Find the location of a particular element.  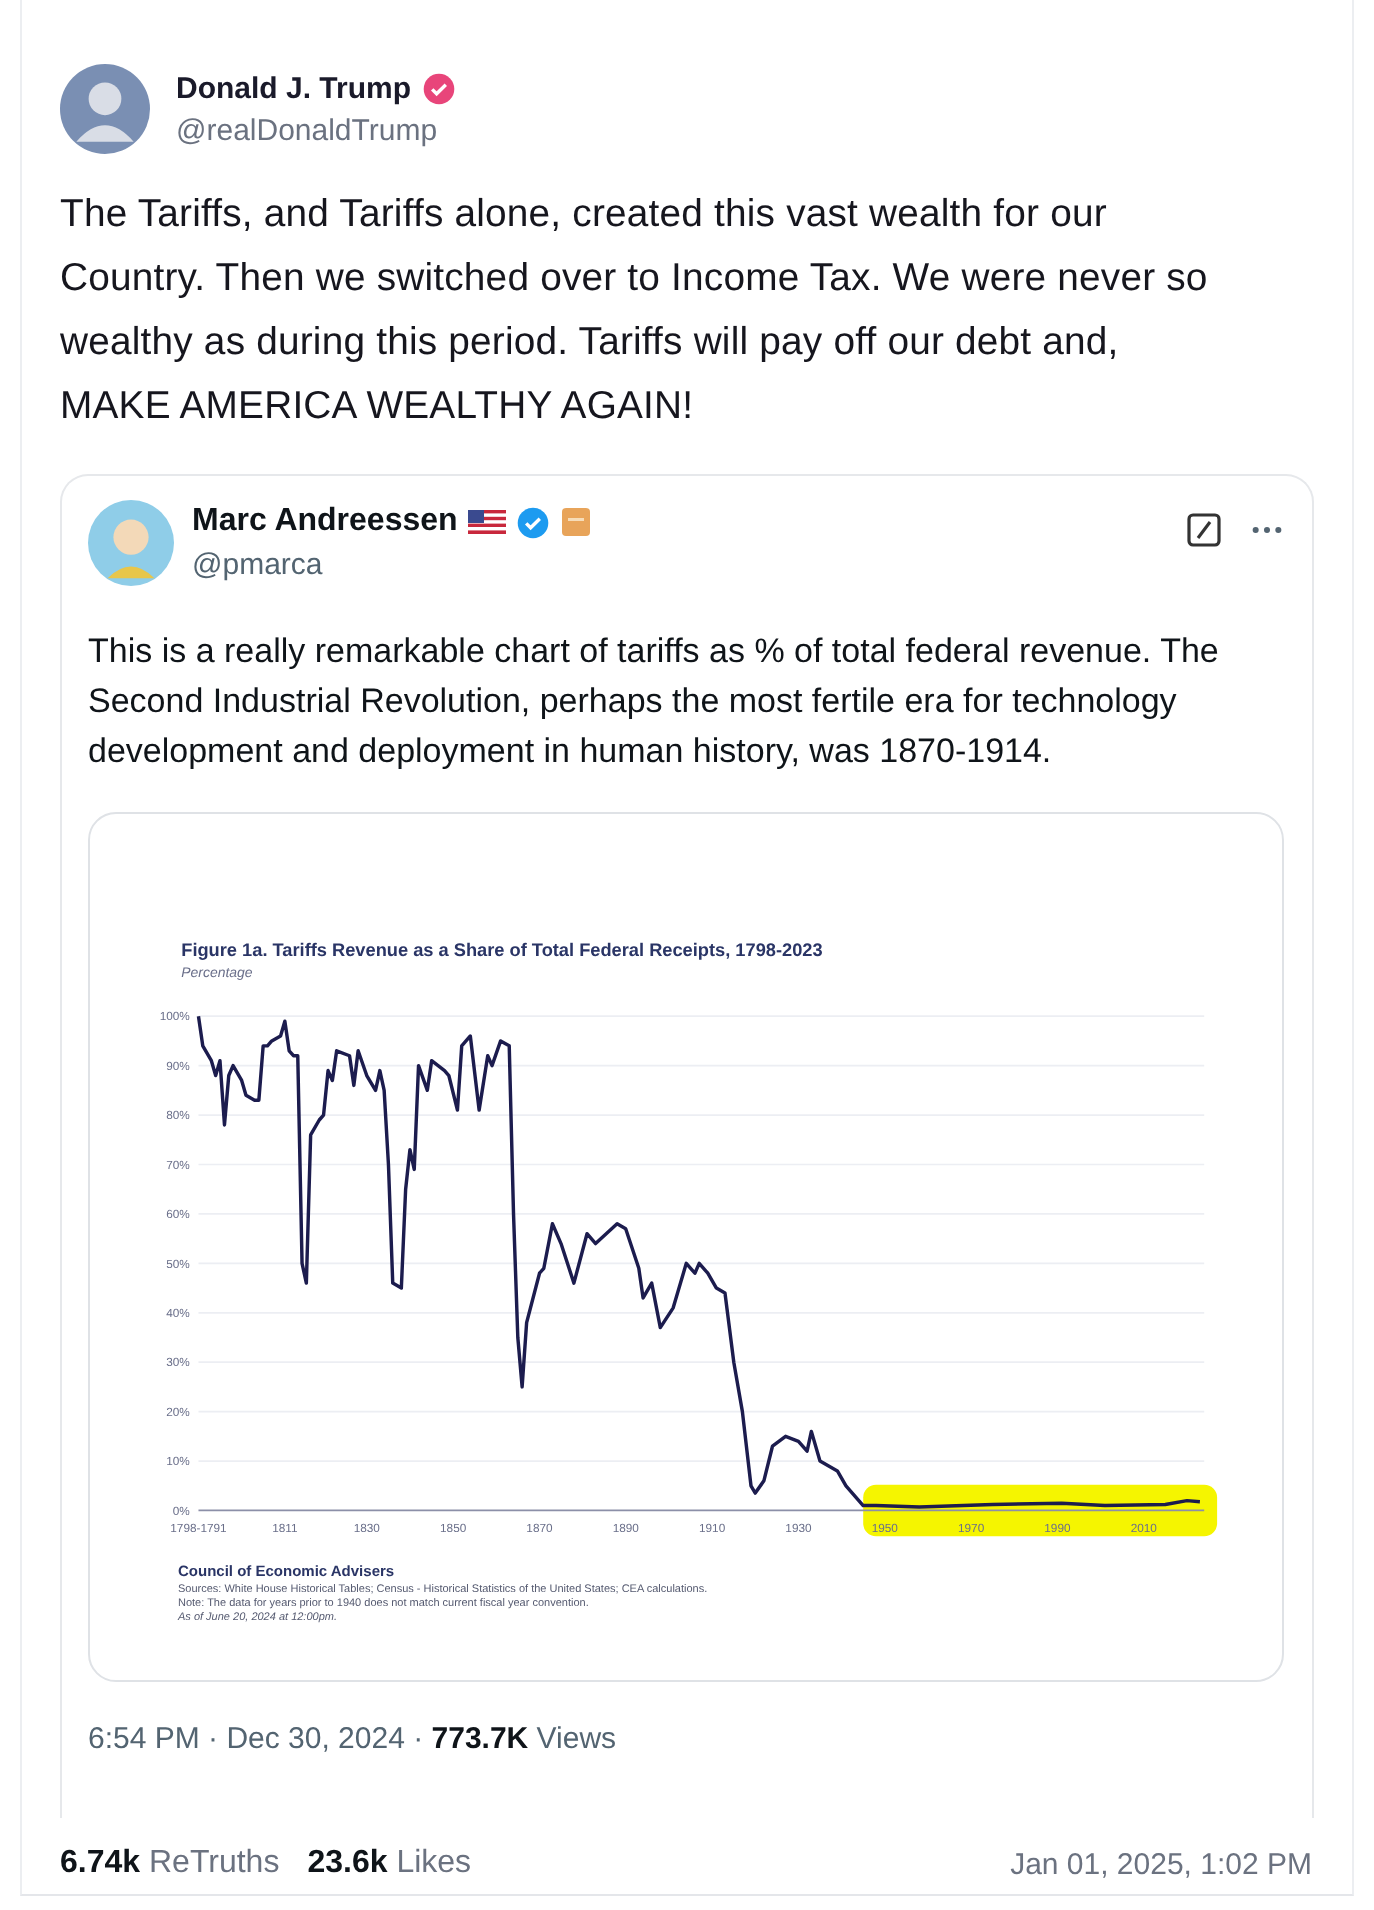

affiliate-badge-icon is located at coordinates (575, 522).